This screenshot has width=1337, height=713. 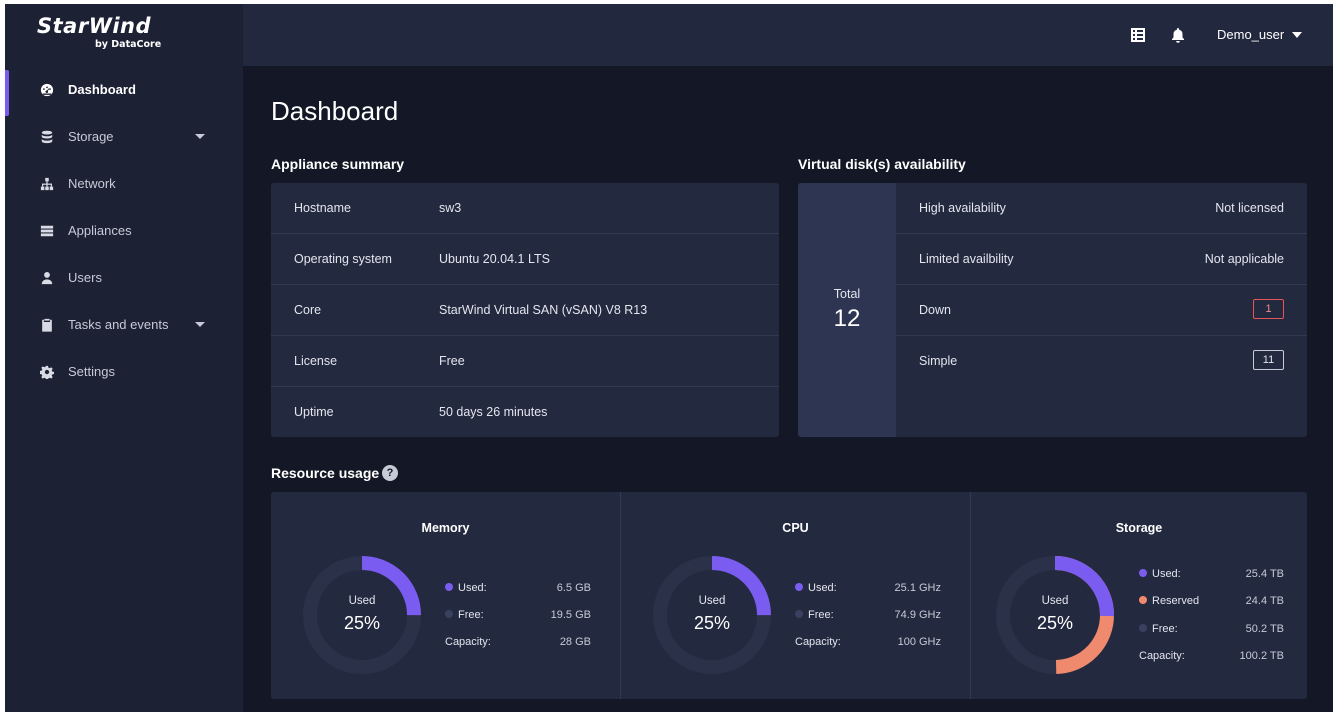 What do you see at coordinates (882, 164) in the screenshot?
I see `virtual-disk-availability-title: Virtual disk(s) availability` at bounding box center [882, 164].